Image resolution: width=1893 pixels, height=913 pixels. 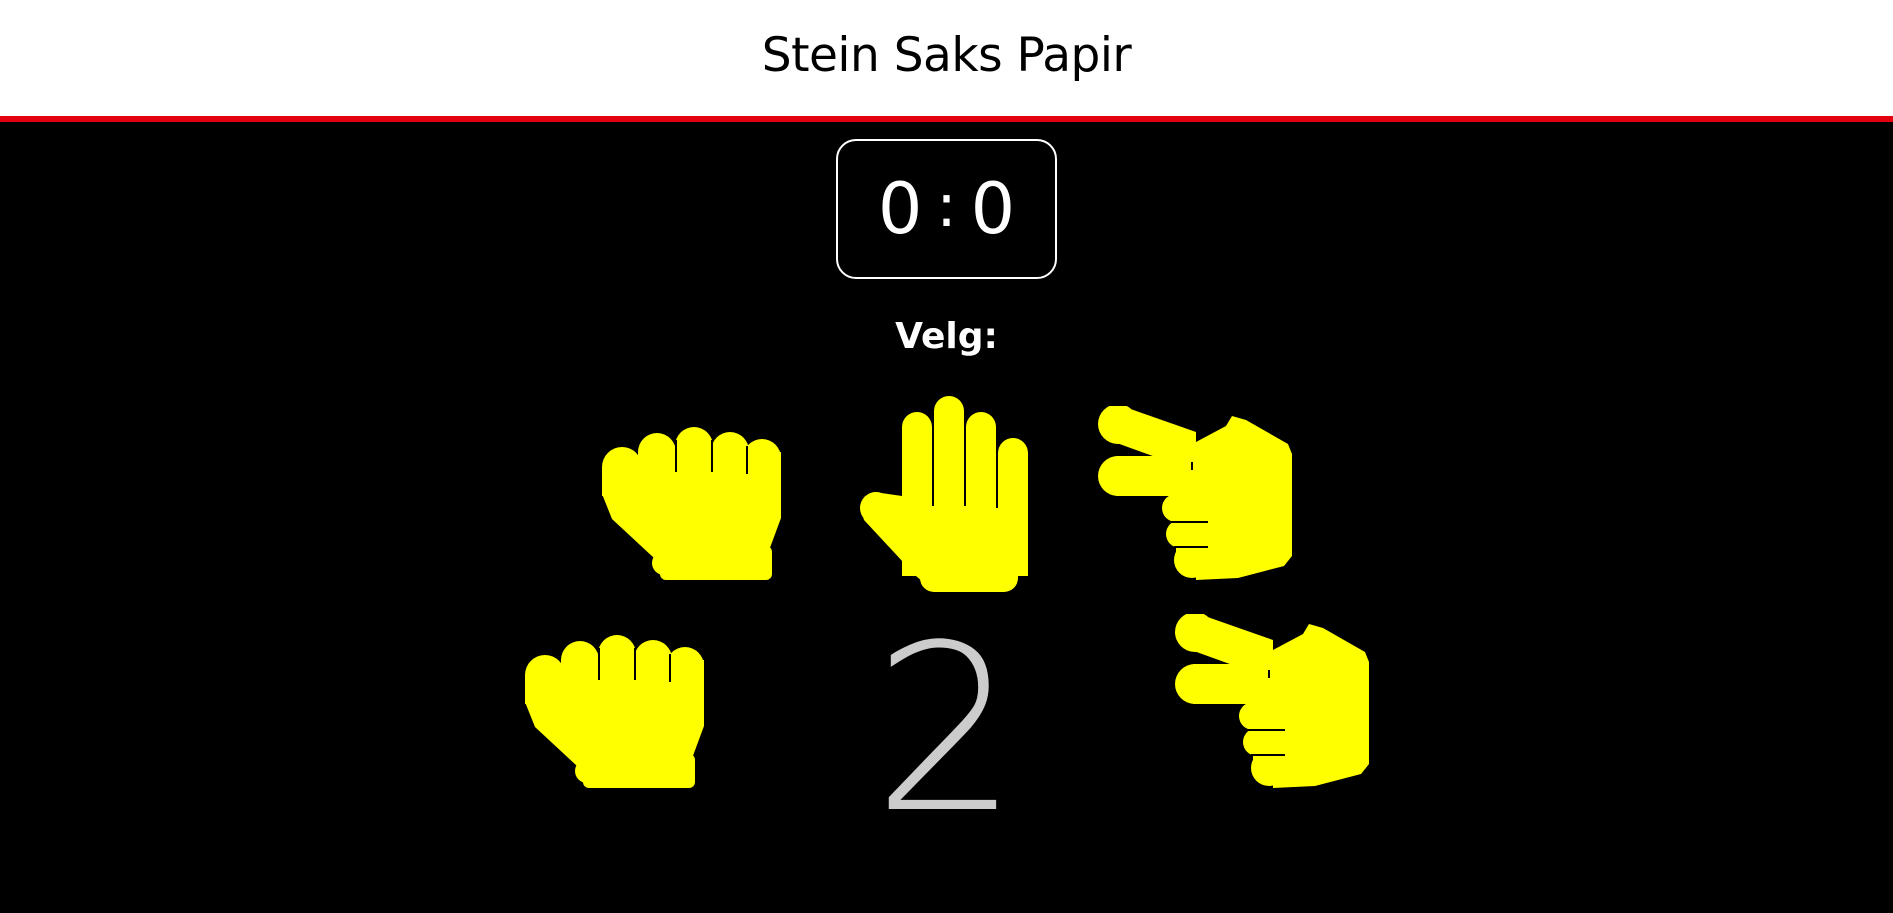 I want to click on computer-score: 0, so click(x=993, y=209).